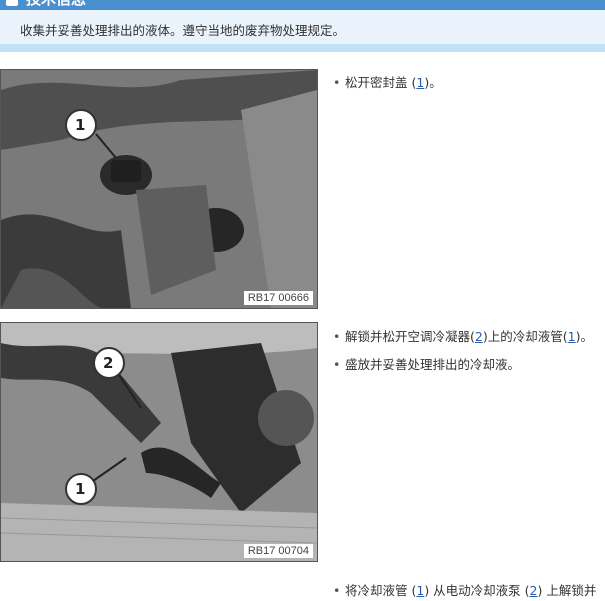 This screenshot has height=601, width=605. What do you see at coordinates (108, 363) in the screenshot?
I see `callout-number: 2` at bounding box center [108, 363].